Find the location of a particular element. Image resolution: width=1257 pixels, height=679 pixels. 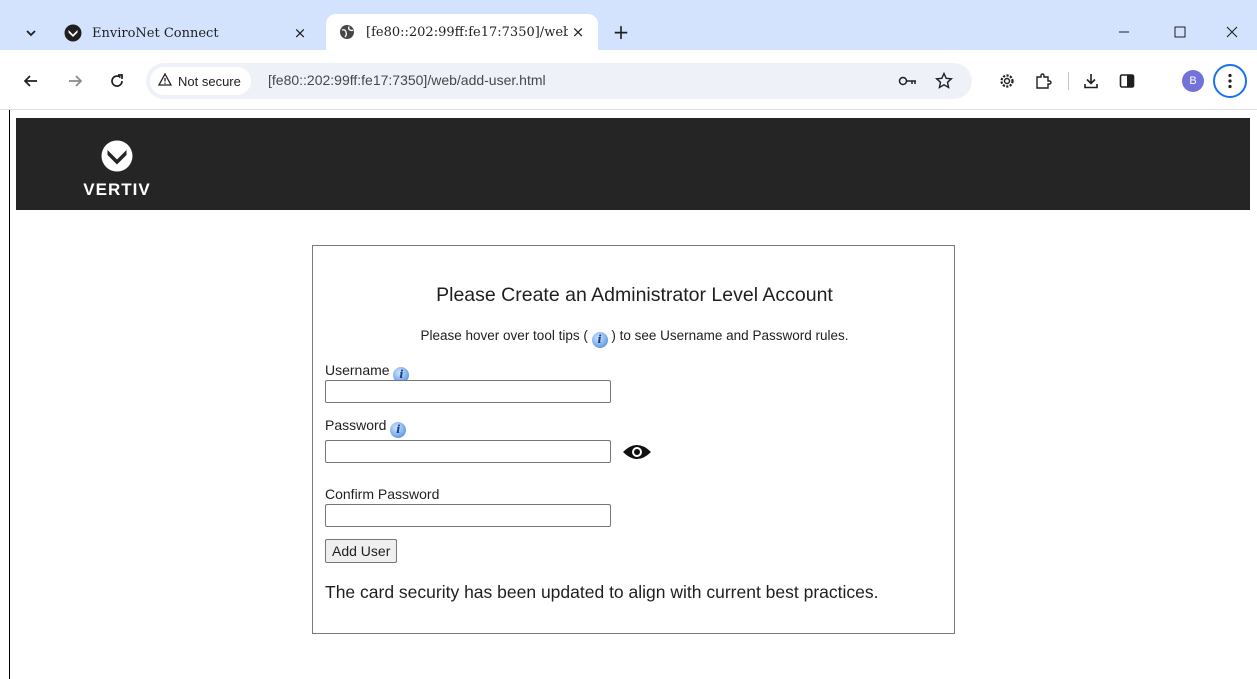

confirm-password-input is located at coordinates (468, 515).